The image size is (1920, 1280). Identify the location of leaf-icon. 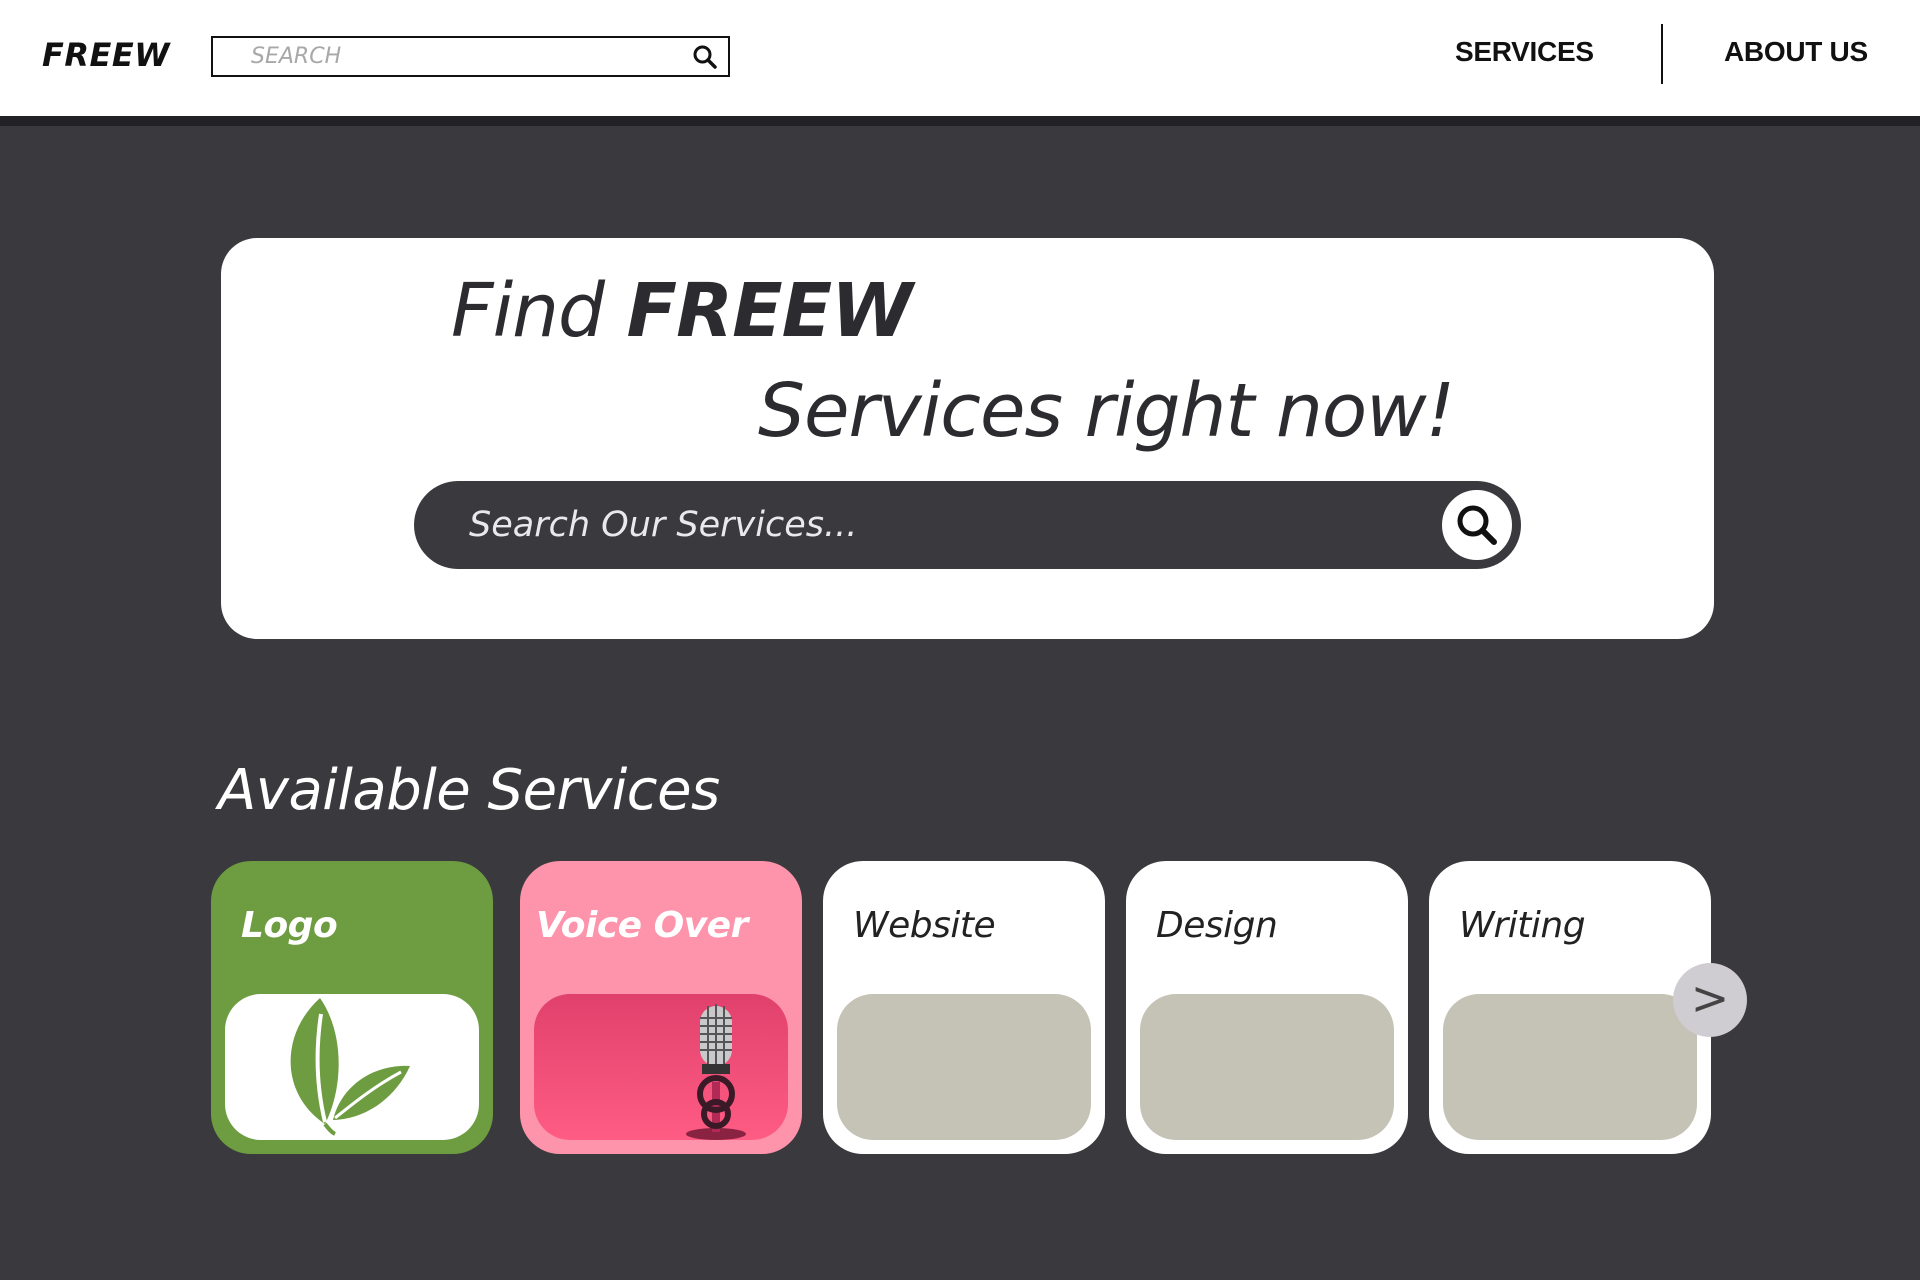
(350, 1067).